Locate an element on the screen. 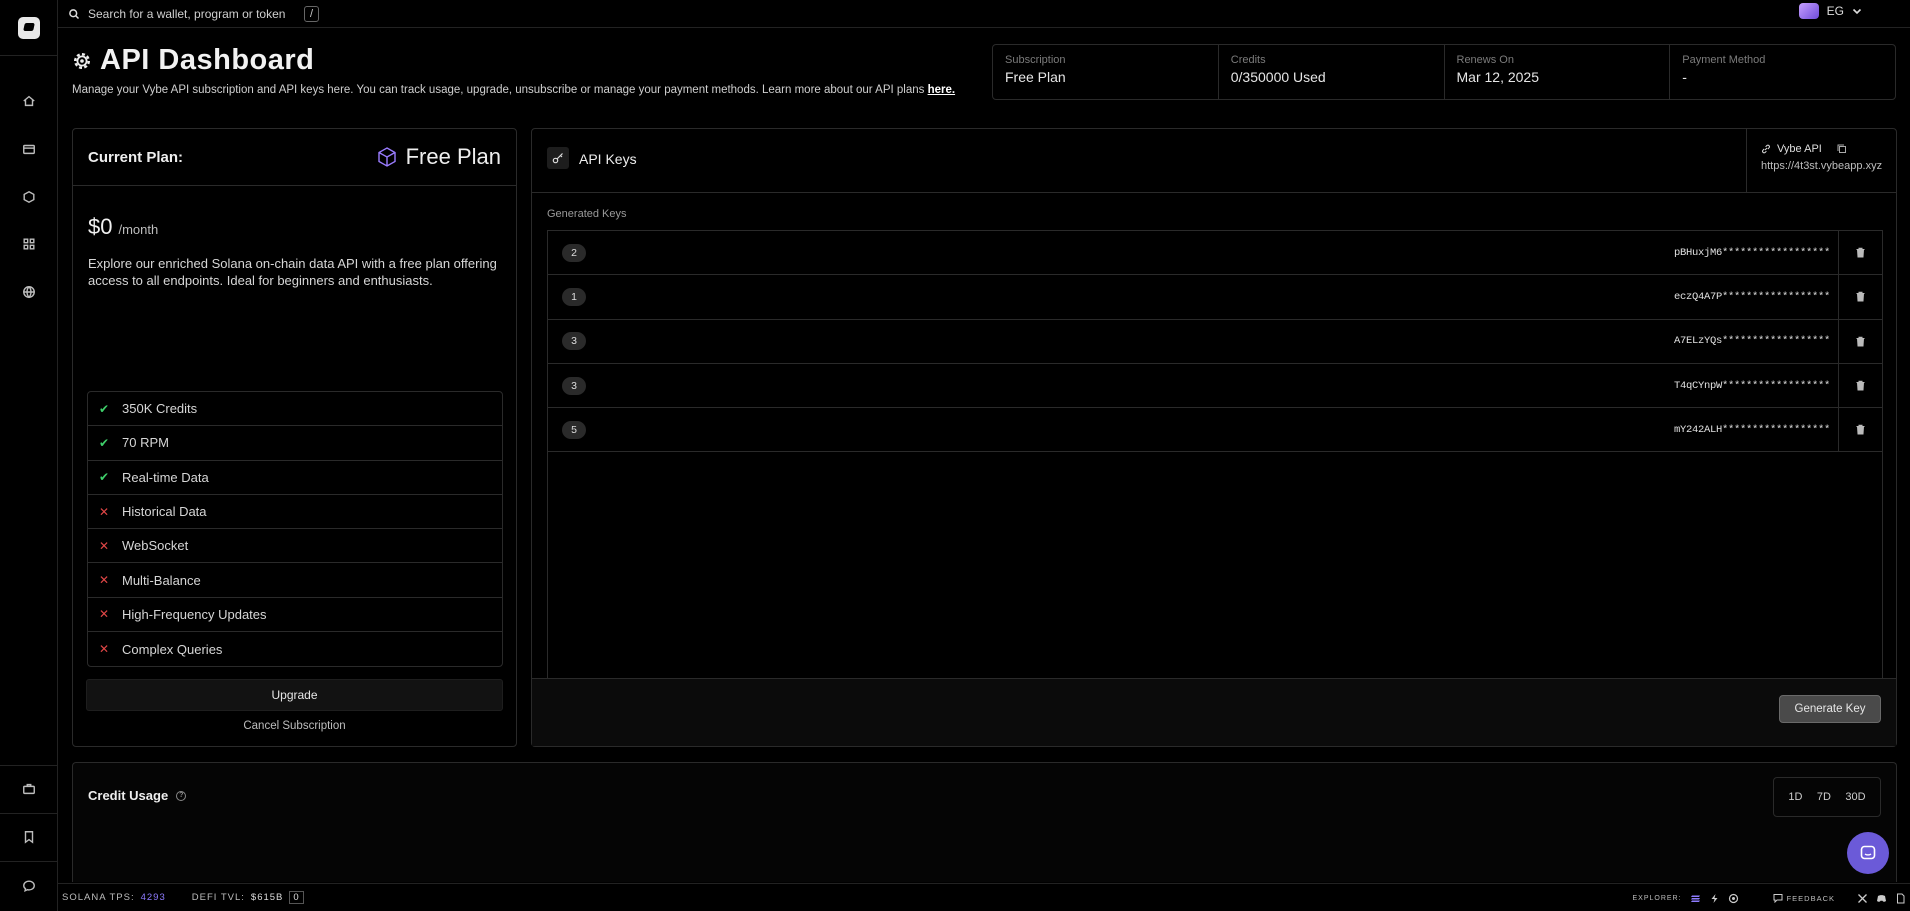  plan-name: Free Plan is located at coordinates (438, 157).